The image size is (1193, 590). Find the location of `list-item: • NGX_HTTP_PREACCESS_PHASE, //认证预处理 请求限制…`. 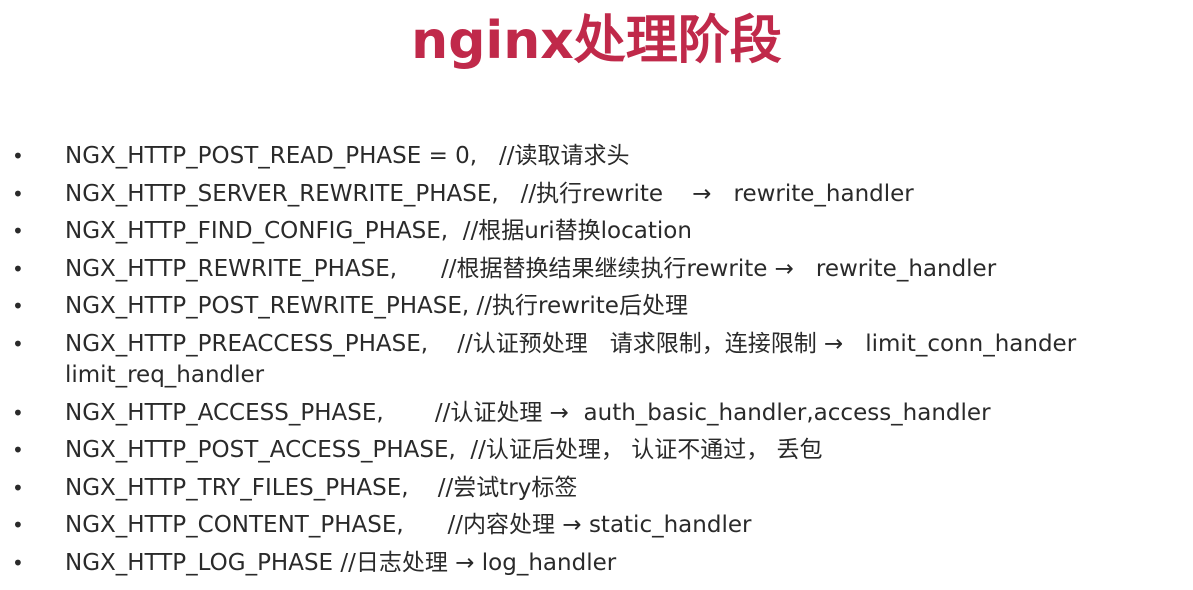

list-item: • NGX_HTTP_PREACCESS_PHASE, //认证预处理 请求限制… is located at coordinates (596, 360).